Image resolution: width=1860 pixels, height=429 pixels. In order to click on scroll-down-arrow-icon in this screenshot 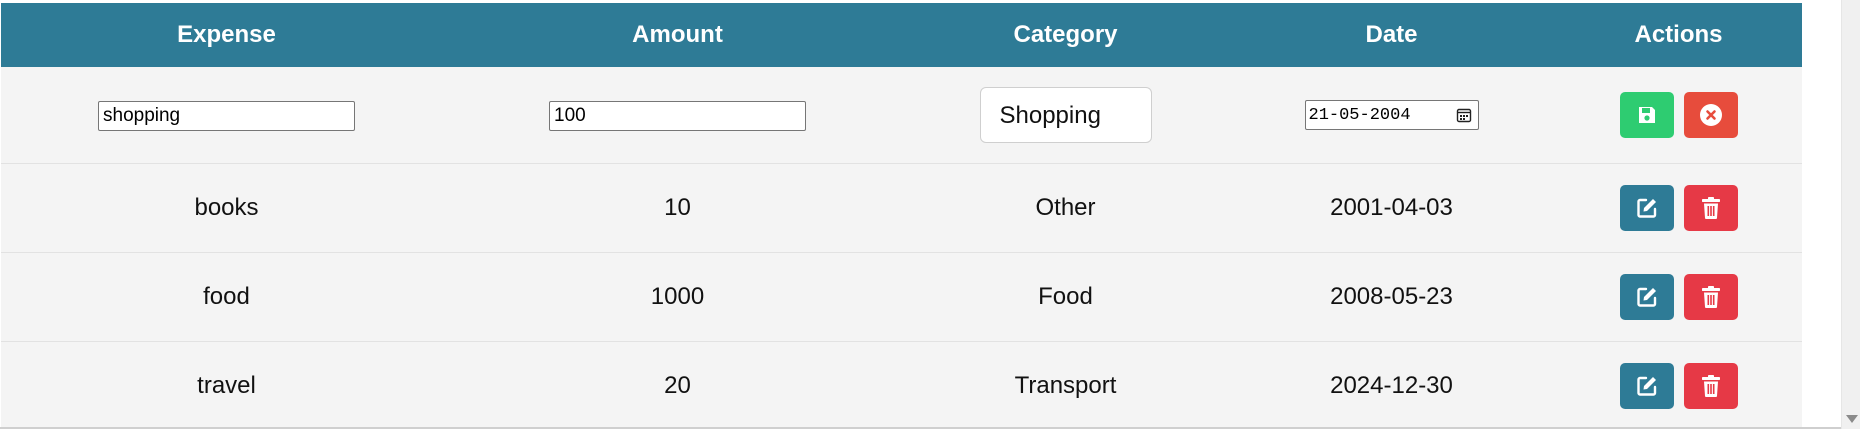, I will do `click(1852, 419)`.